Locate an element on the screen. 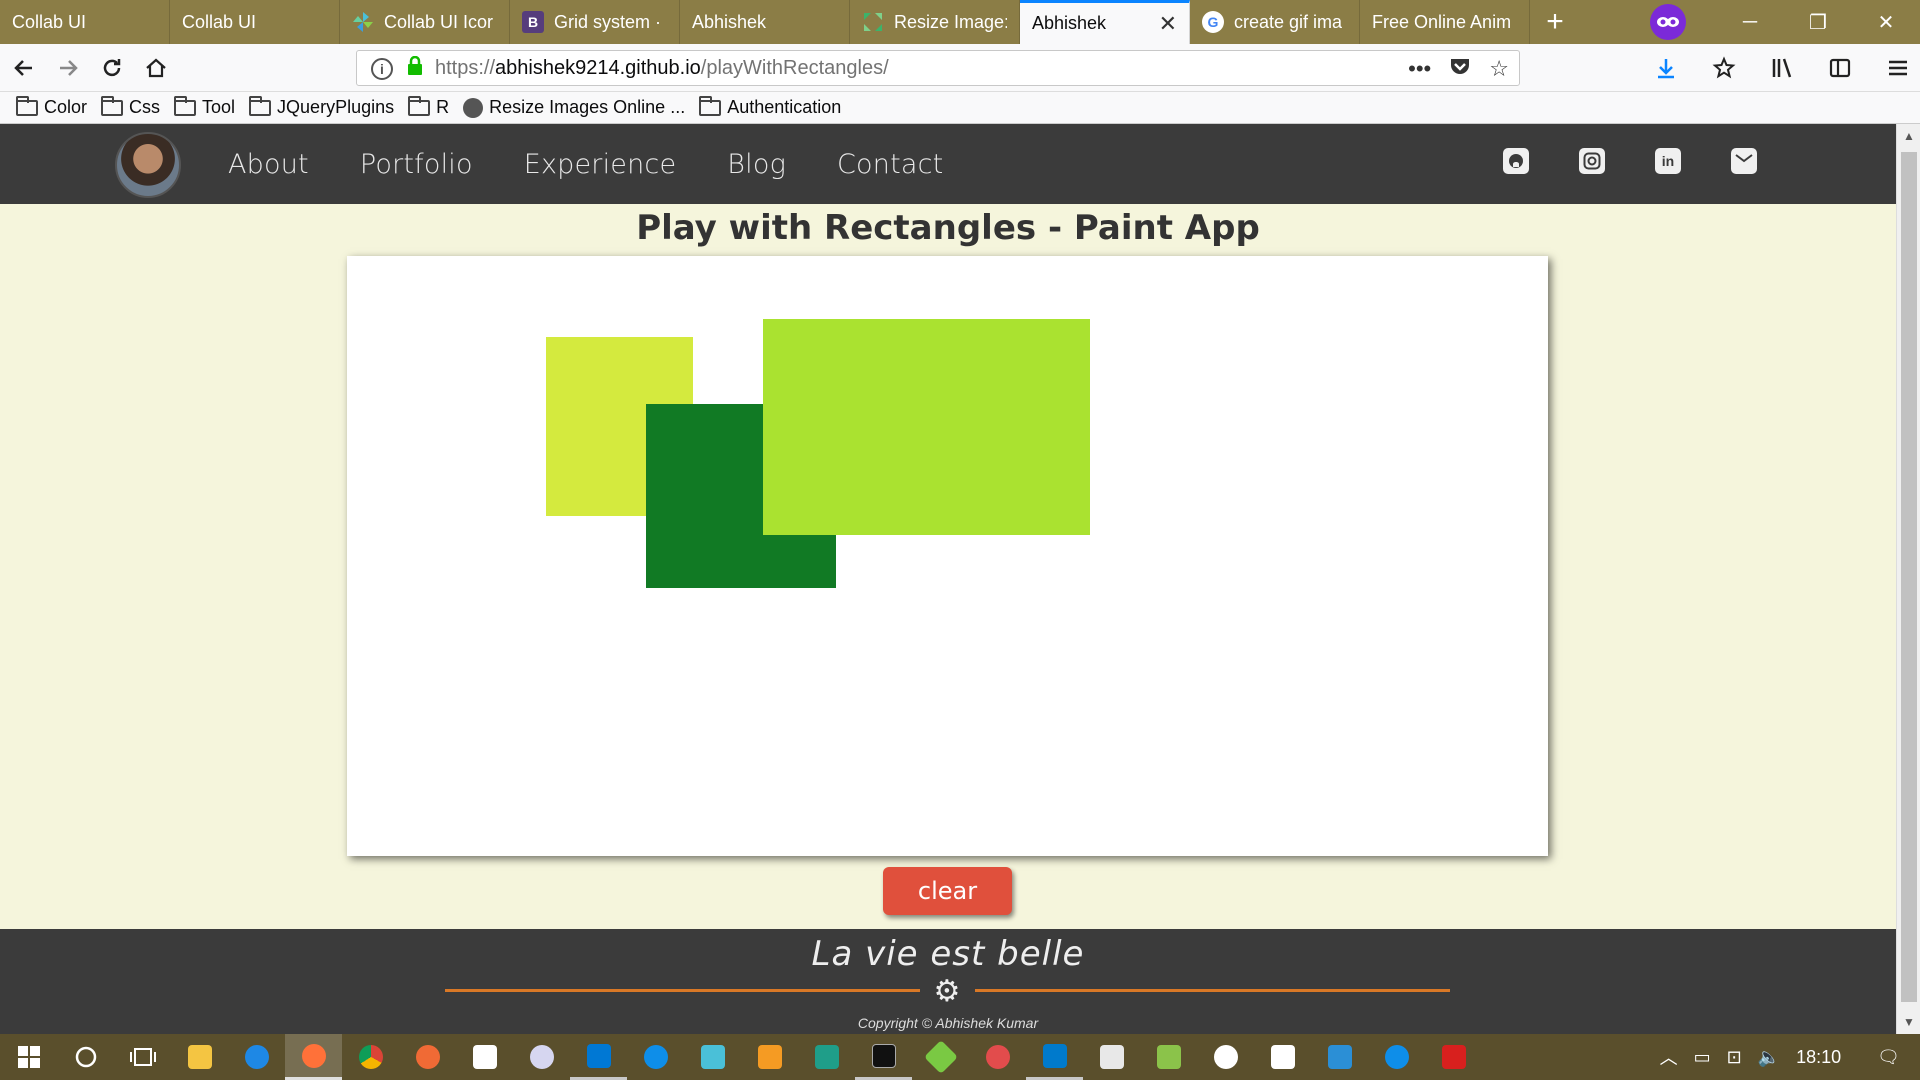  tab-title: Free Online Anim is located at coordinates (1442, 21).